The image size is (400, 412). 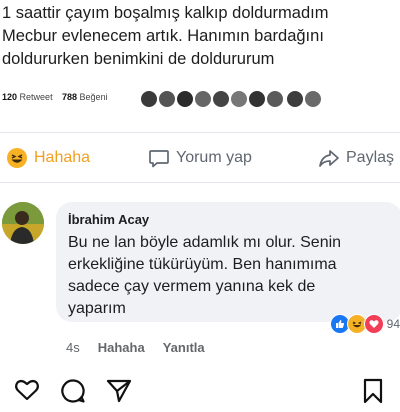 What do you see at coordinates (214, 157) in the screenshot?
I see `comment-label: Yorum yap` at bounding box center [214, 157].